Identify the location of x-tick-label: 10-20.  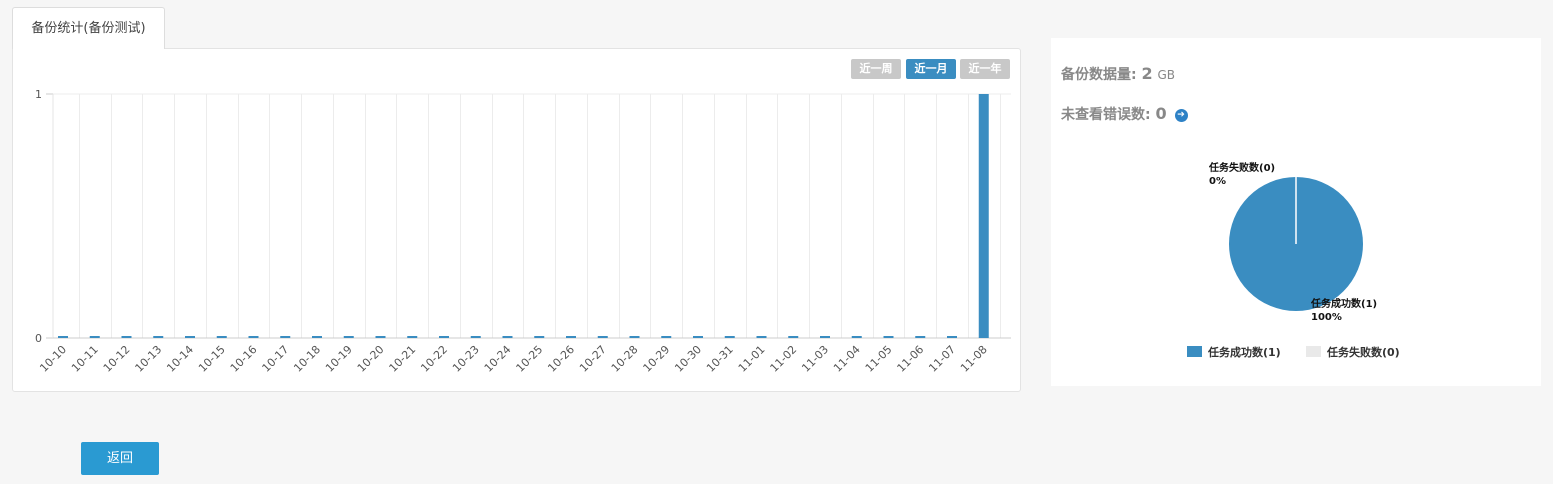
(371, 359).